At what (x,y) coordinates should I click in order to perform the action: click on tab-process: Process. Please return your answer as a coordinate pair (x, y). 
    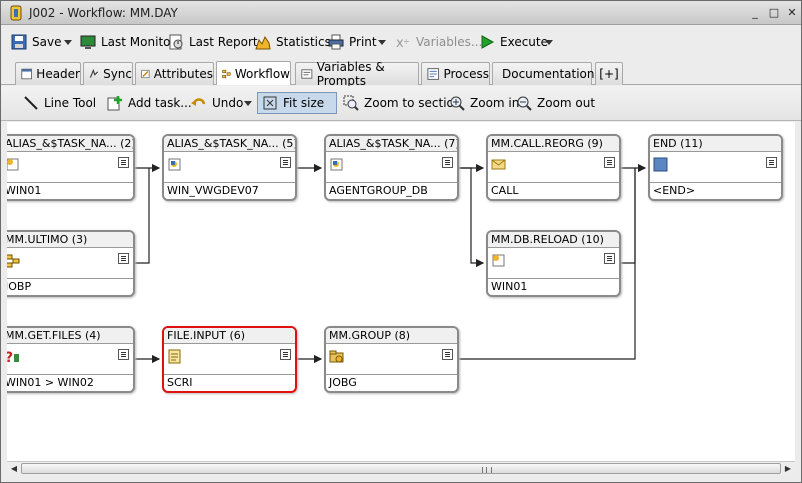
    Looking at the image, I should click on (455, 73).